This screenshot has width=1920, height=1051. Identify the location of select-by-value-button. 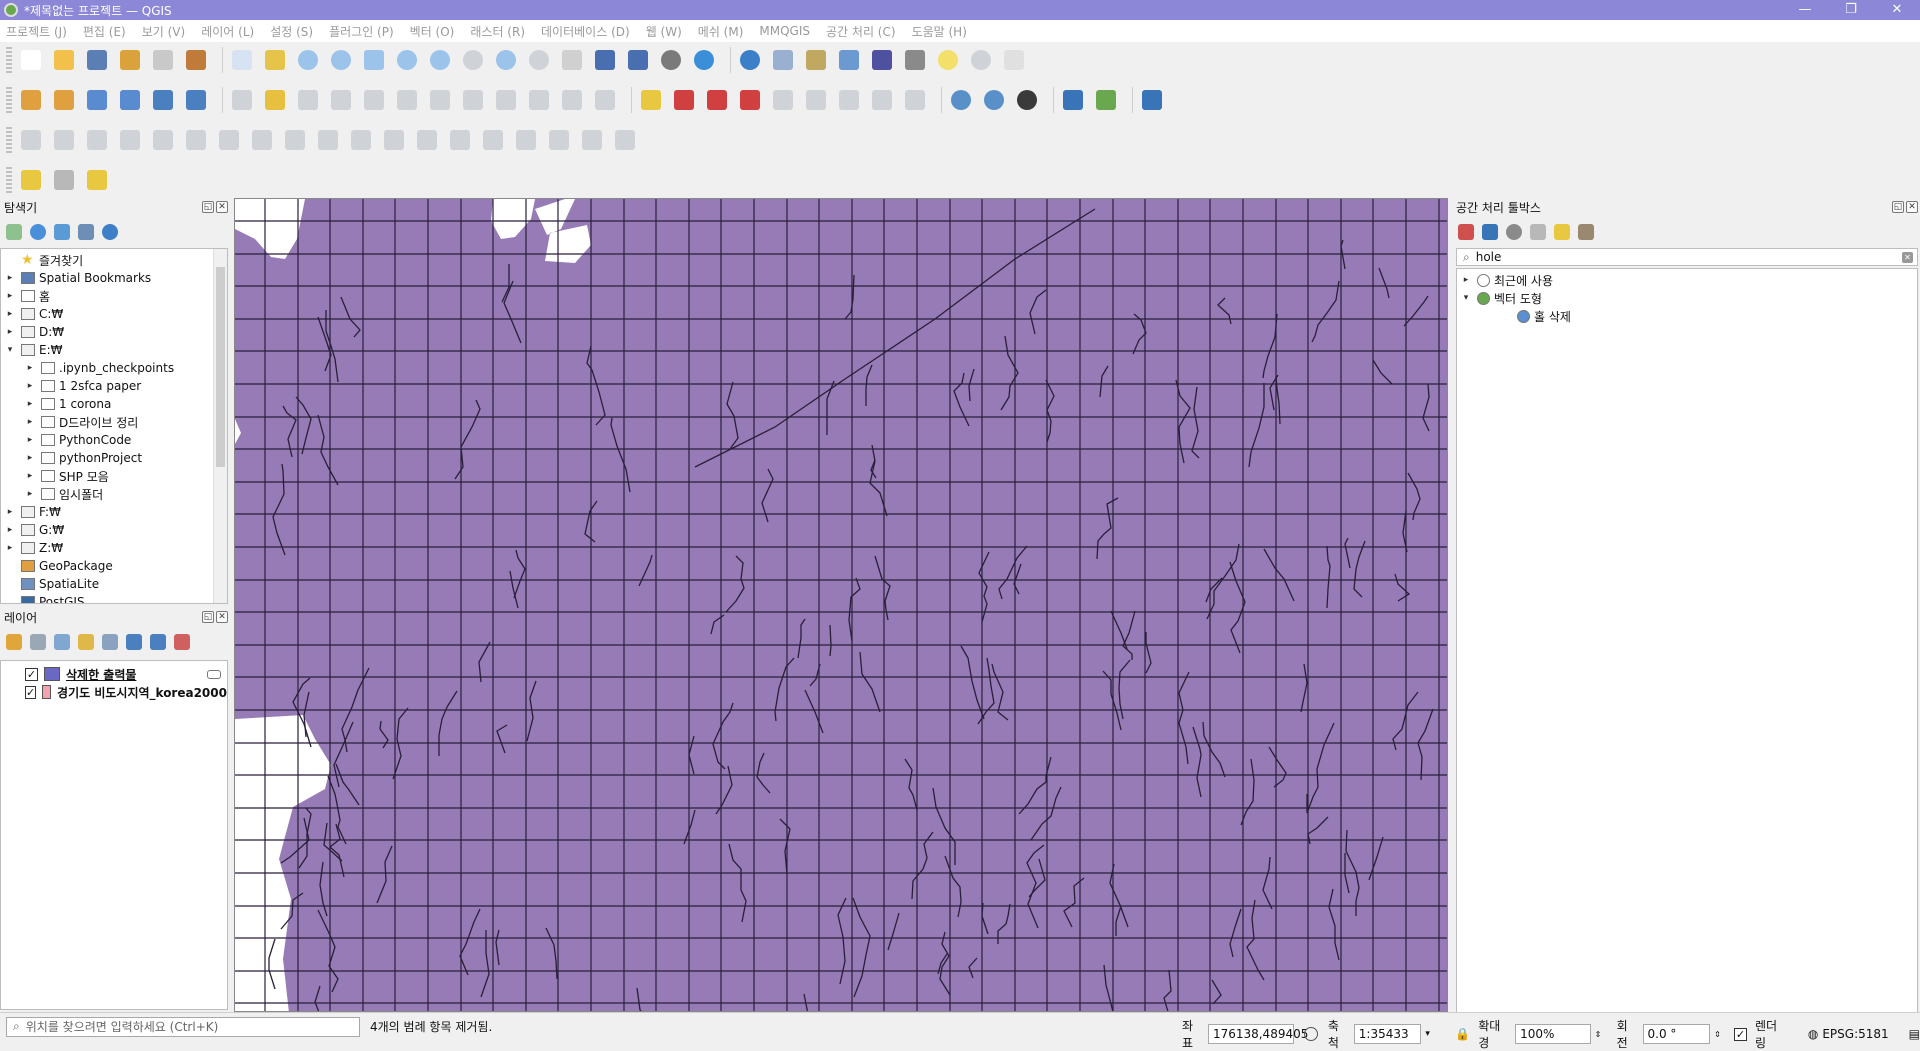
(64, 180).